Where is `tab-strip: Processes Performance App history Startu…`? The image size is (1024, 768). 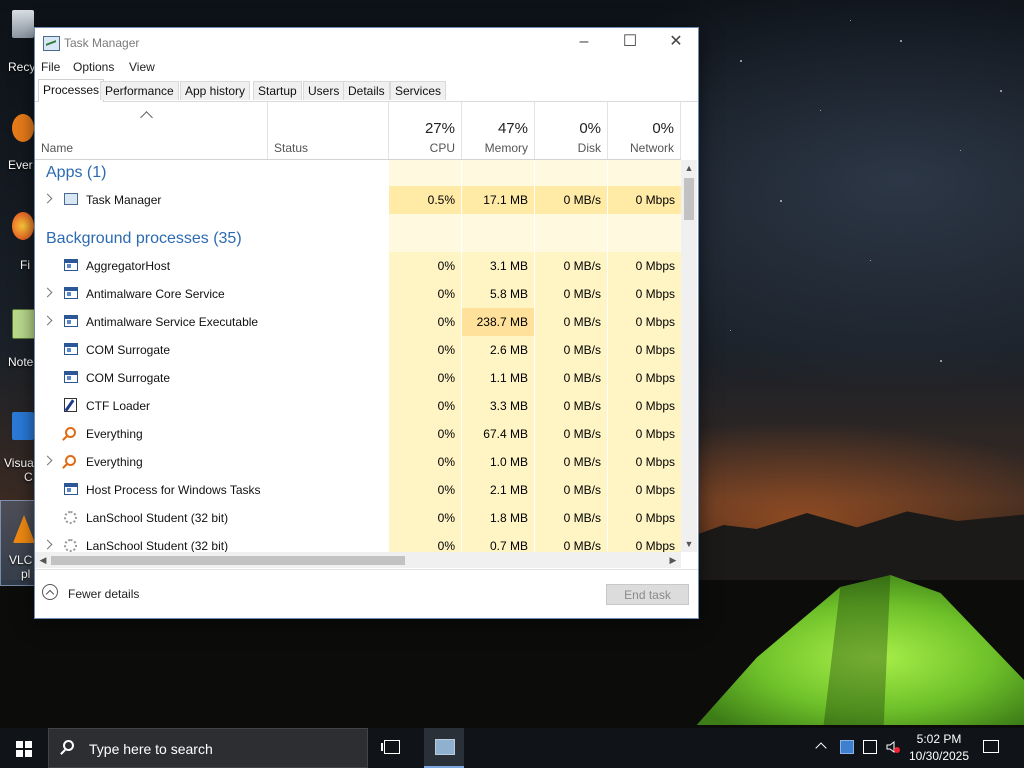
tab-strip: Processes Performance App history Startu… is located at coordinates (366, 90).